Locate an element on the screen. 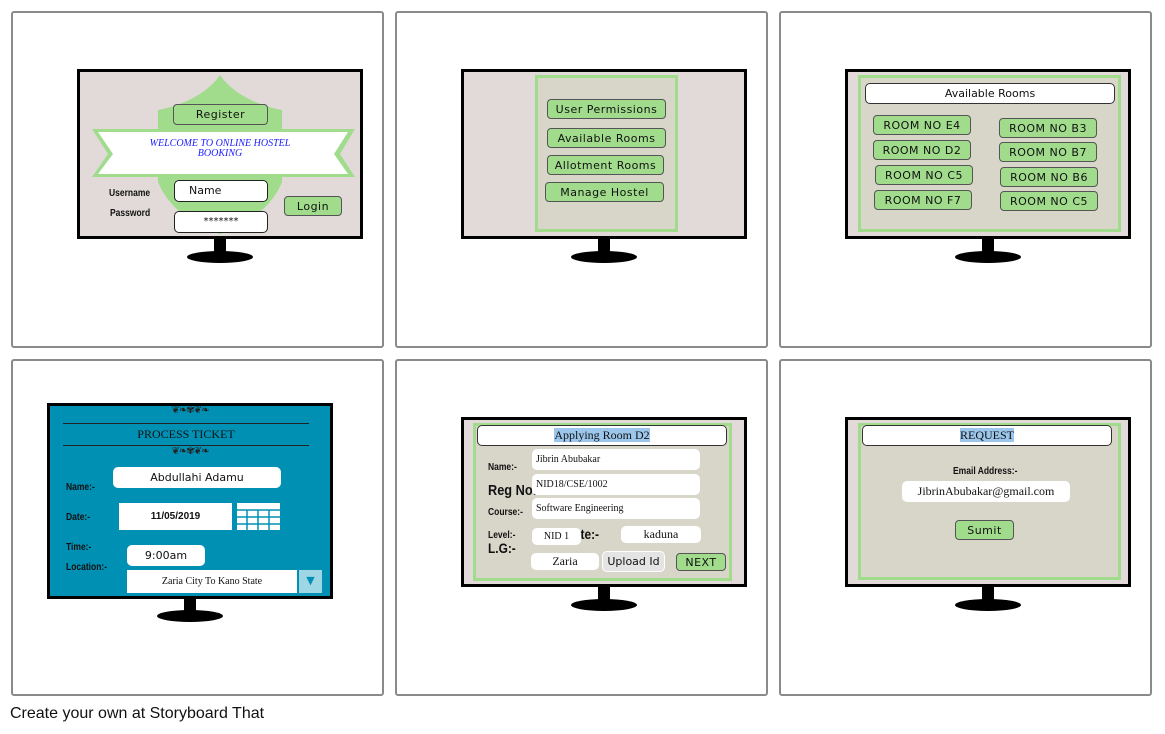  login-button: Login is located at coordinates (313, 206).